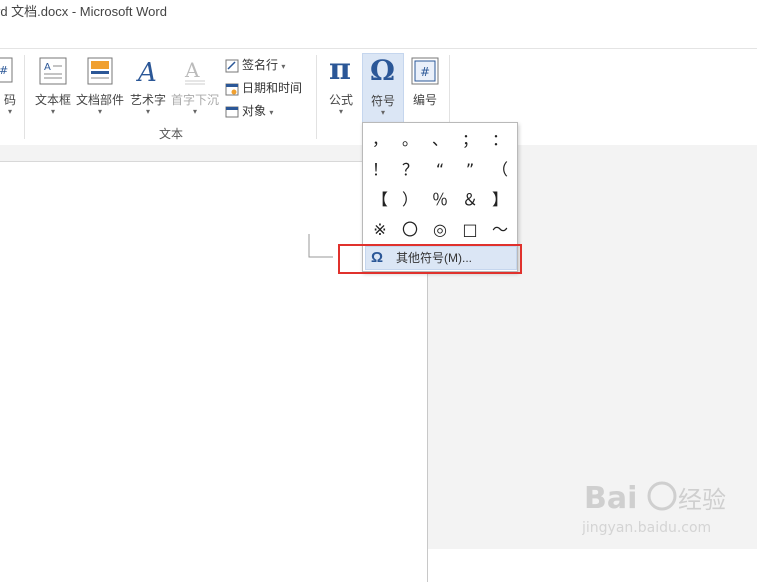  I want to click on svg-text: Bai, so click(610, 498).